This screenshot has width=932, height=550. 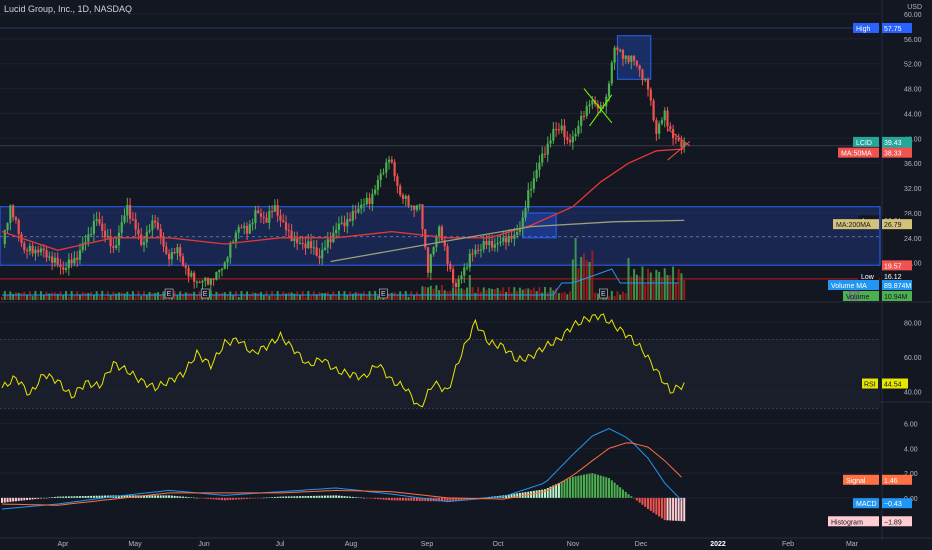 What do you see at coordinates (856, 154) in the screenshot?
I see `price-tag-label: MA:50MA` at bounding box center [856, 154].